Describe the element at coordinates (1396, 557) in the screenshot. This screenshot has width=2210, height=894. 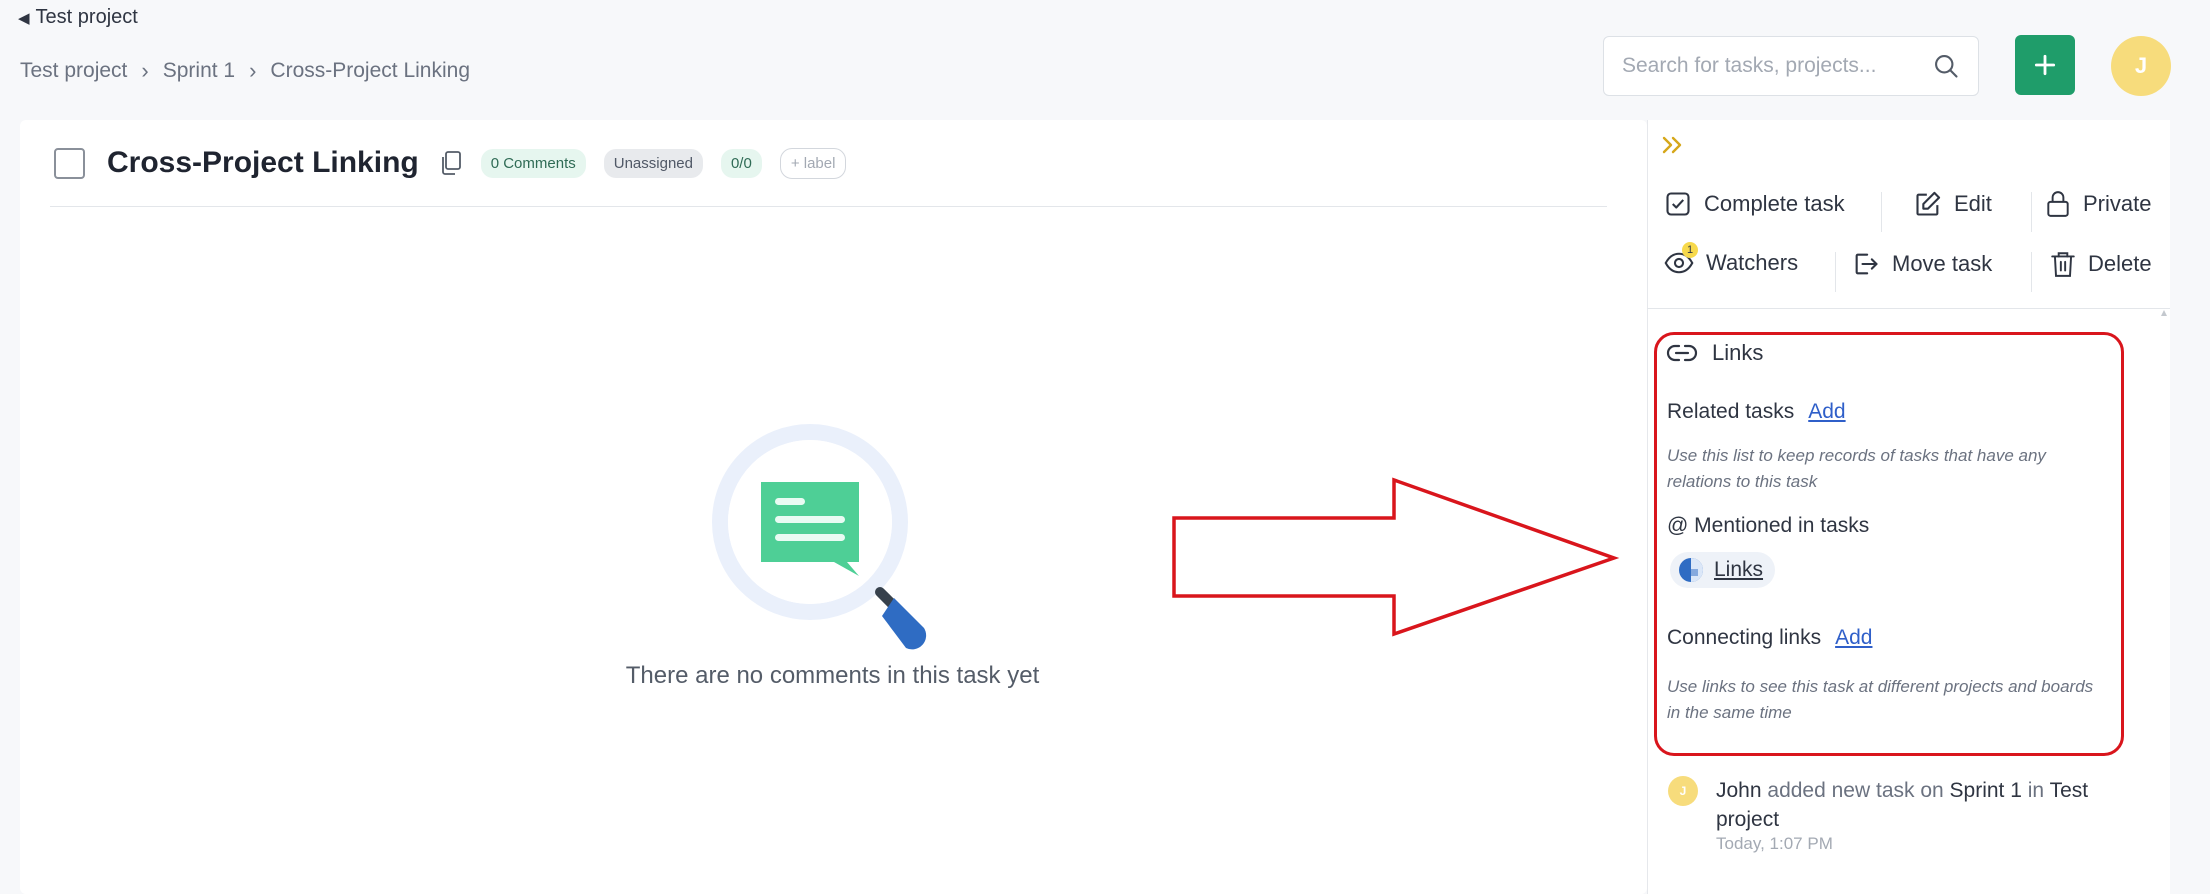
I see `annotation-arrow-icon` at that location.